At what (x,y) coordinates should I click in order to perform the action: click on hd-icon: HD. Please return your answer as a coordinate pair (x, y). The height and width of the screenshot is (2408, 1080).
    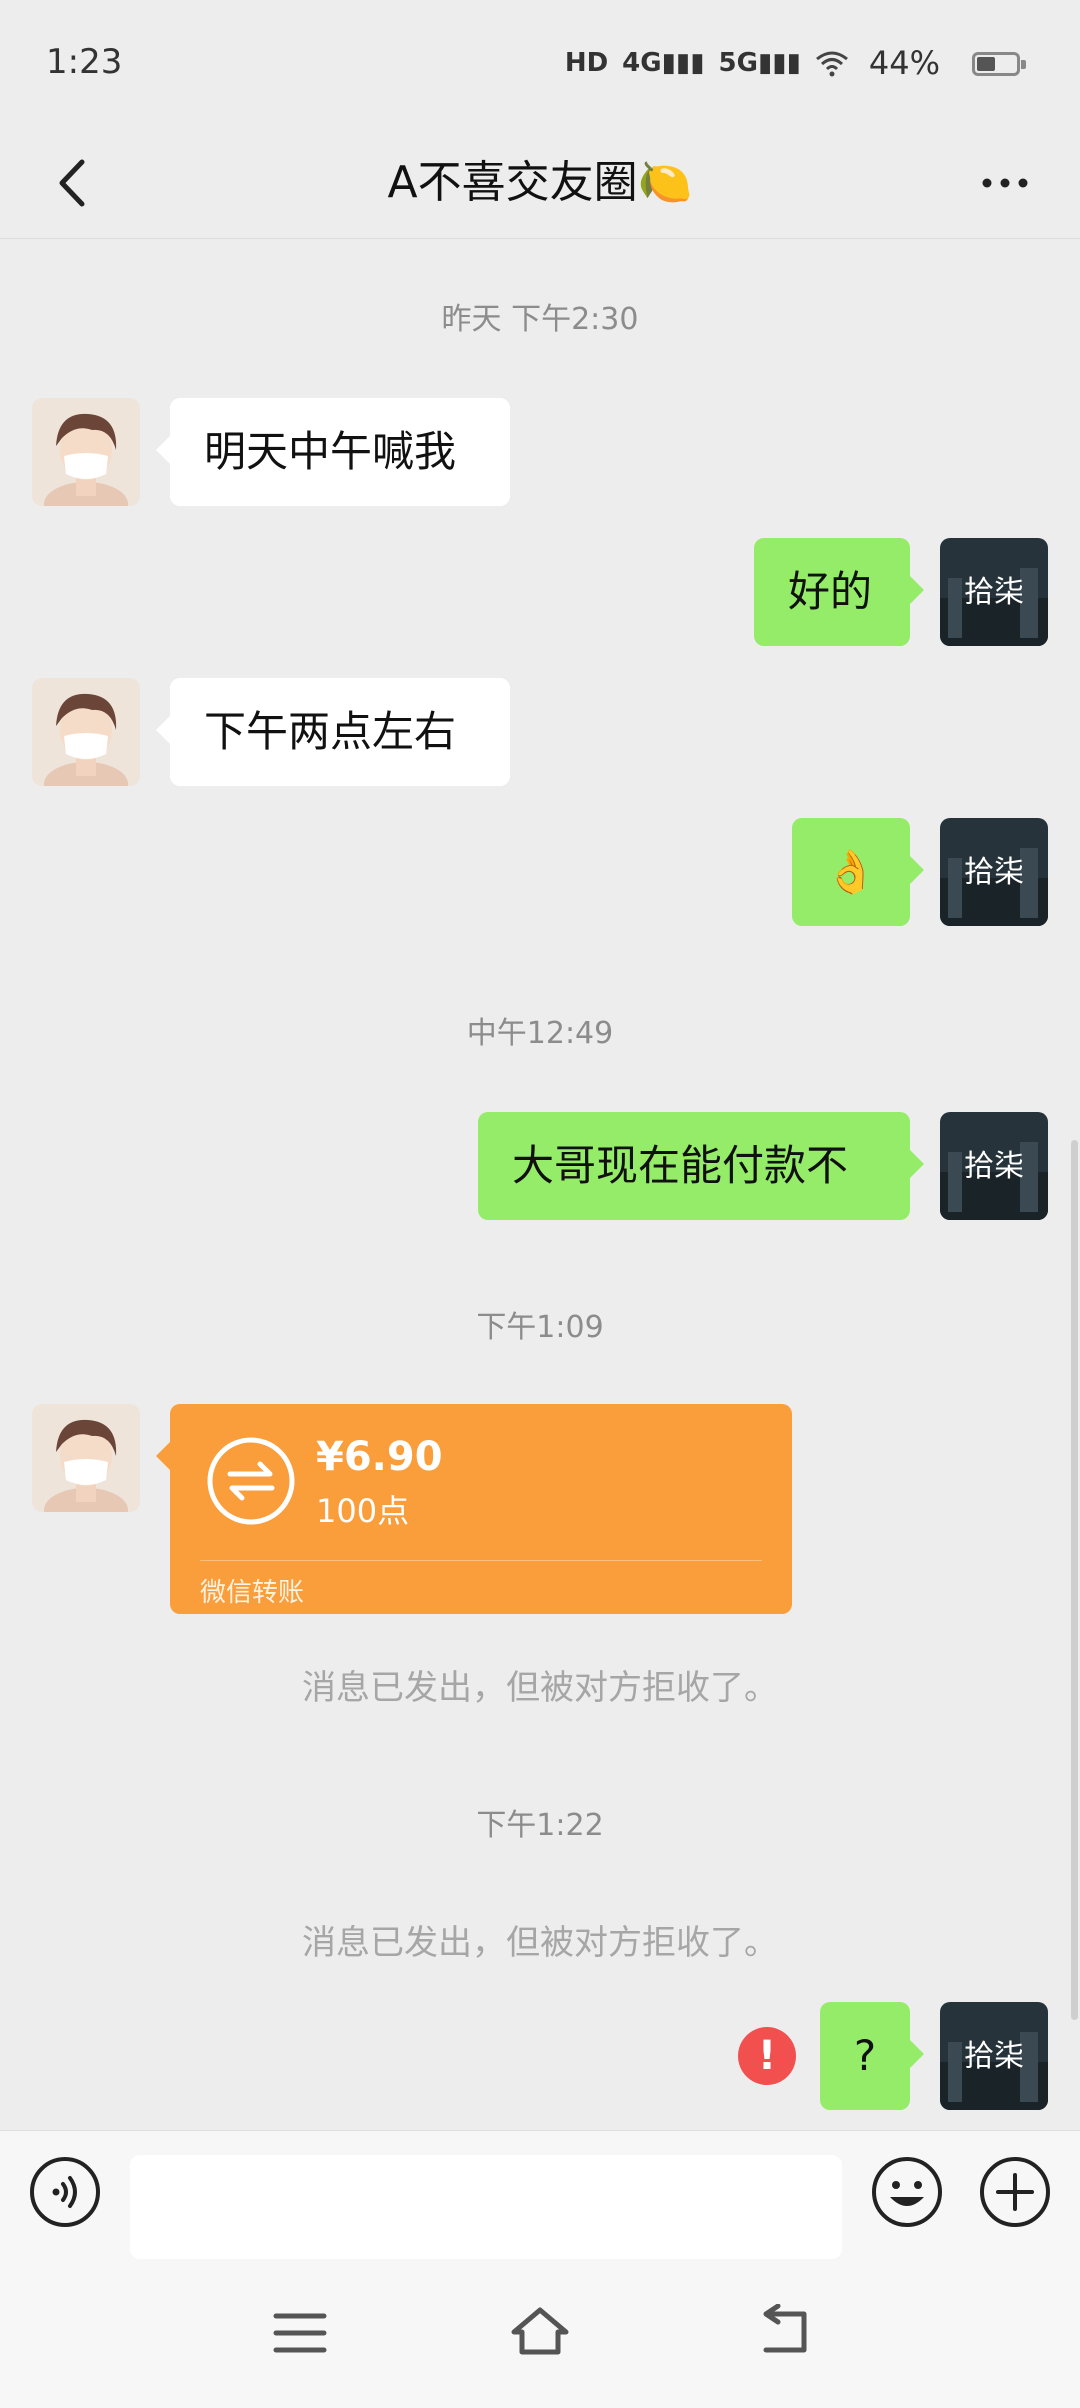
    Looking at the image, I should click on (586, 63).